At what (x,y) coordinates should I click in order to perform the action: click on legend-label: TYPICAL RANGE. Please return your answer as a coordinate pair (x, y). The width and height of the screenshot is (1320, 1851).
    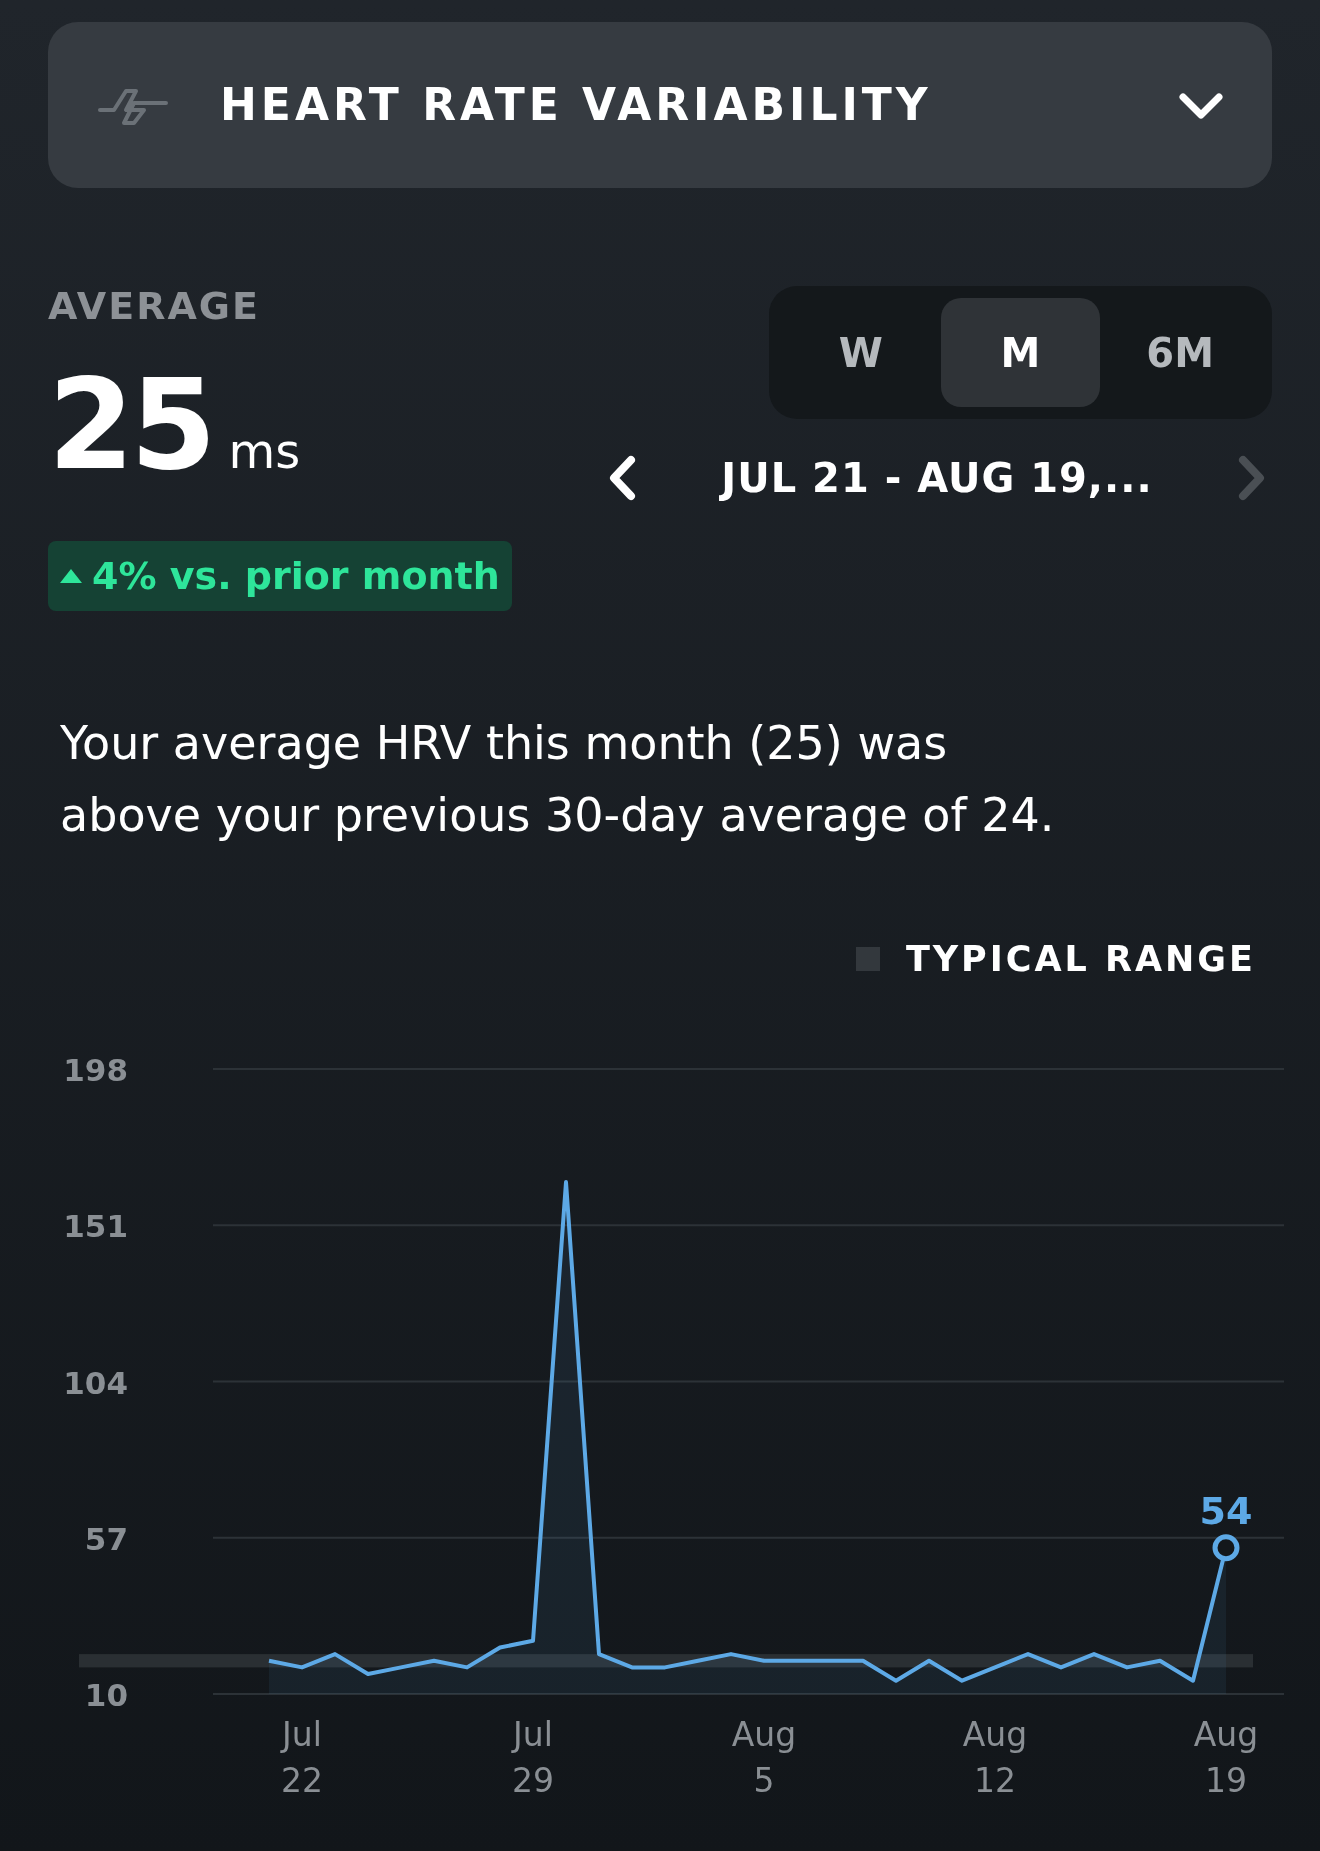
    Looking at the image, I should click on (1080, 959).